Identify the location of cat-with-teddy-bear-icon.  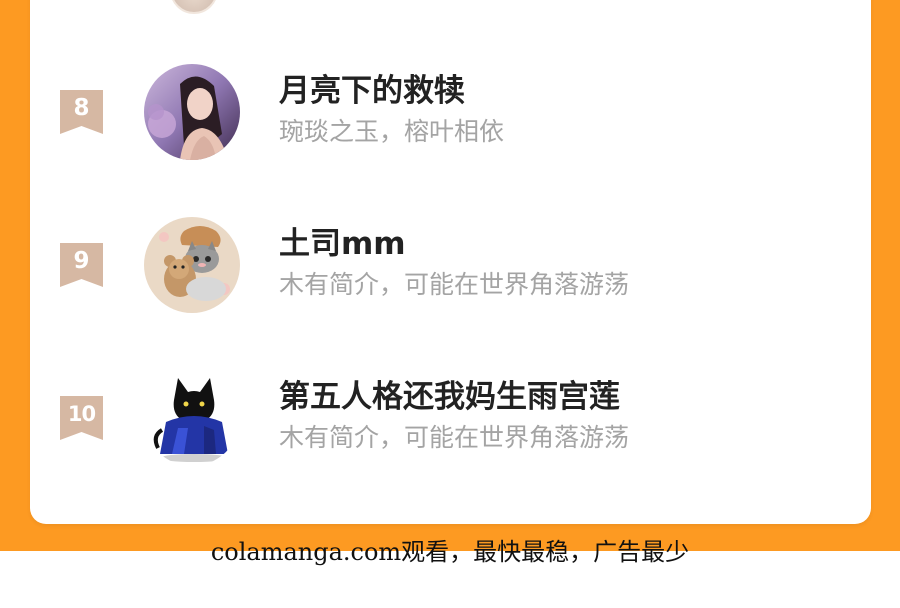
(192, 265).